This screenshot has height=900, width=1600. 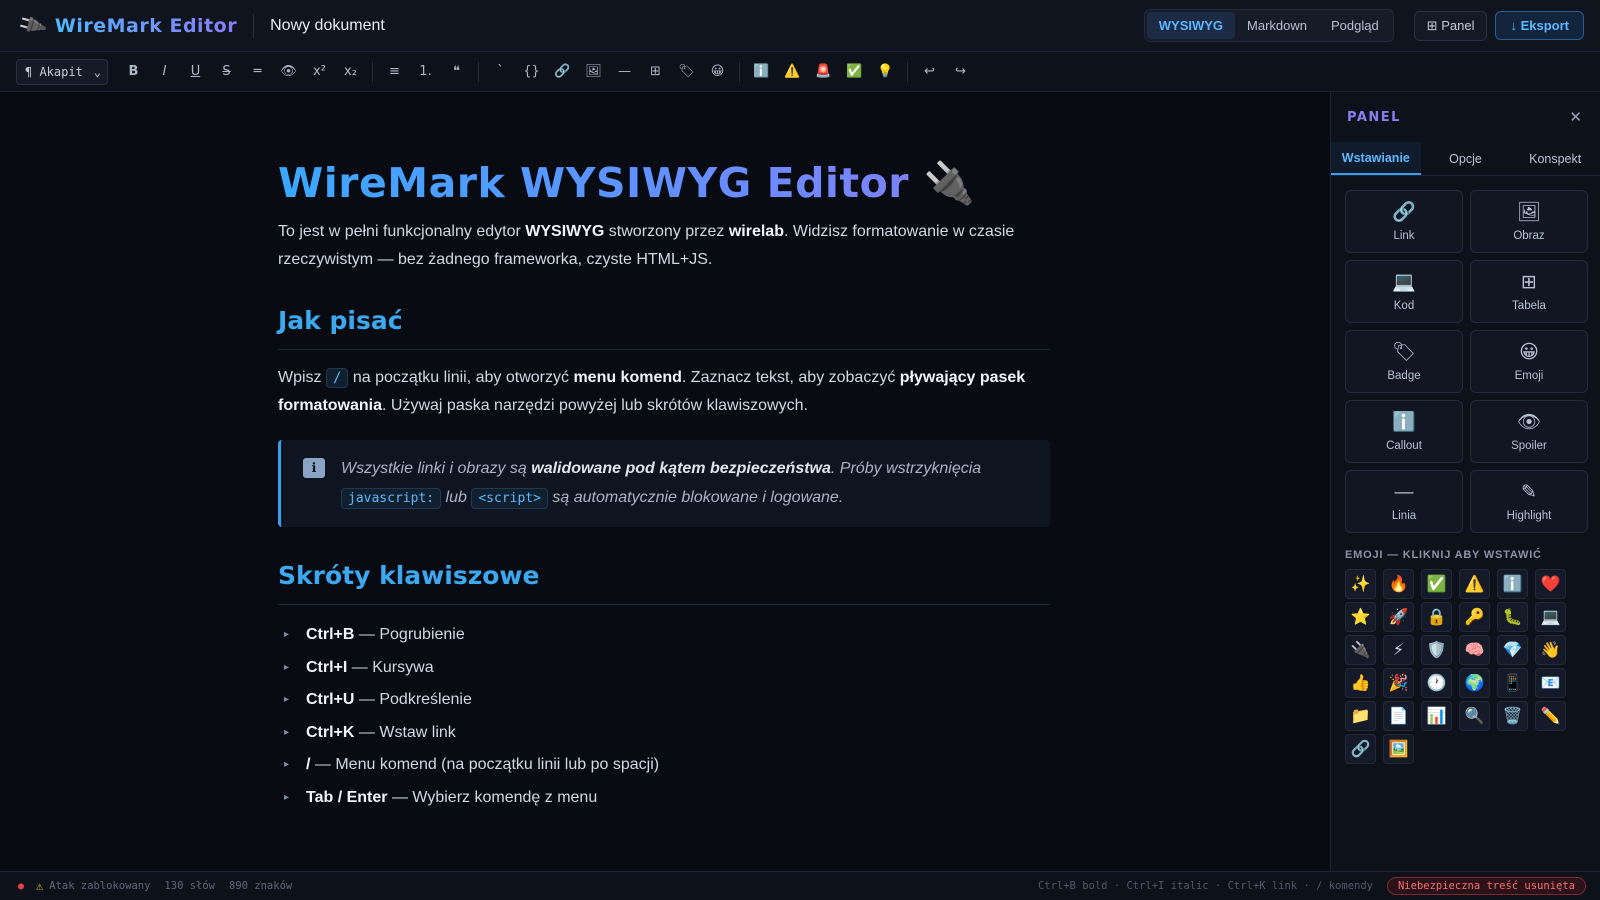 What do you see at coordinates (1398, 650) in the screenshot?
I see `emoji-button: ⚡` at bounding box center [1398, 650].